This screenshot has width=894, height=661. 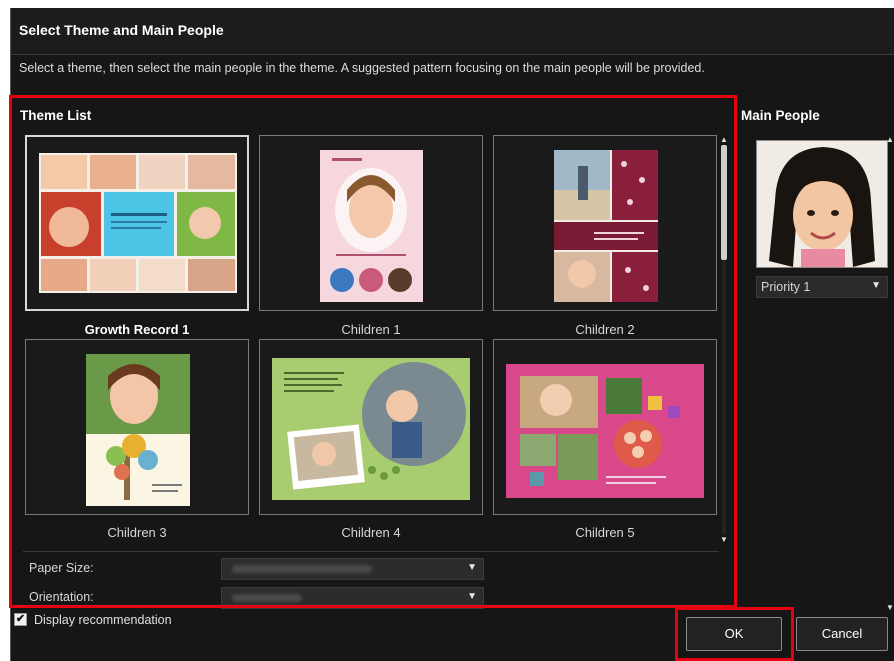 What do you see at coordinates (121, 30) in the screenshot?
I see `dialog-title: Select Theme and Main People` at bounding box center [121, 30].